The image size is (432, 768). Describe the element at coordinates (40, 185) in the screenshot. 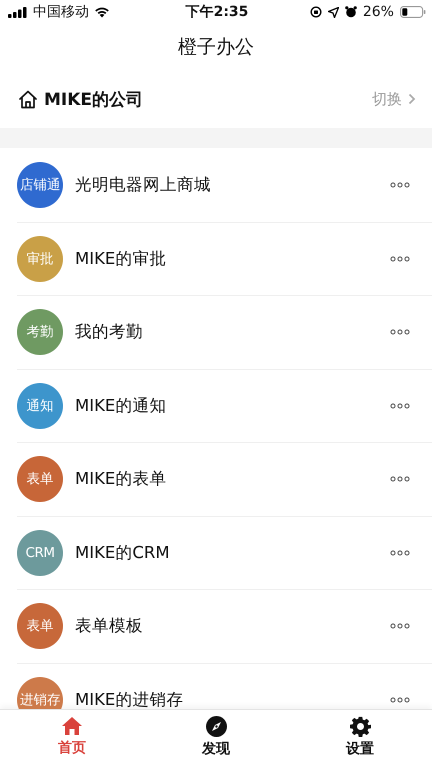

I see `app-avatar: 店铺通` at that location.